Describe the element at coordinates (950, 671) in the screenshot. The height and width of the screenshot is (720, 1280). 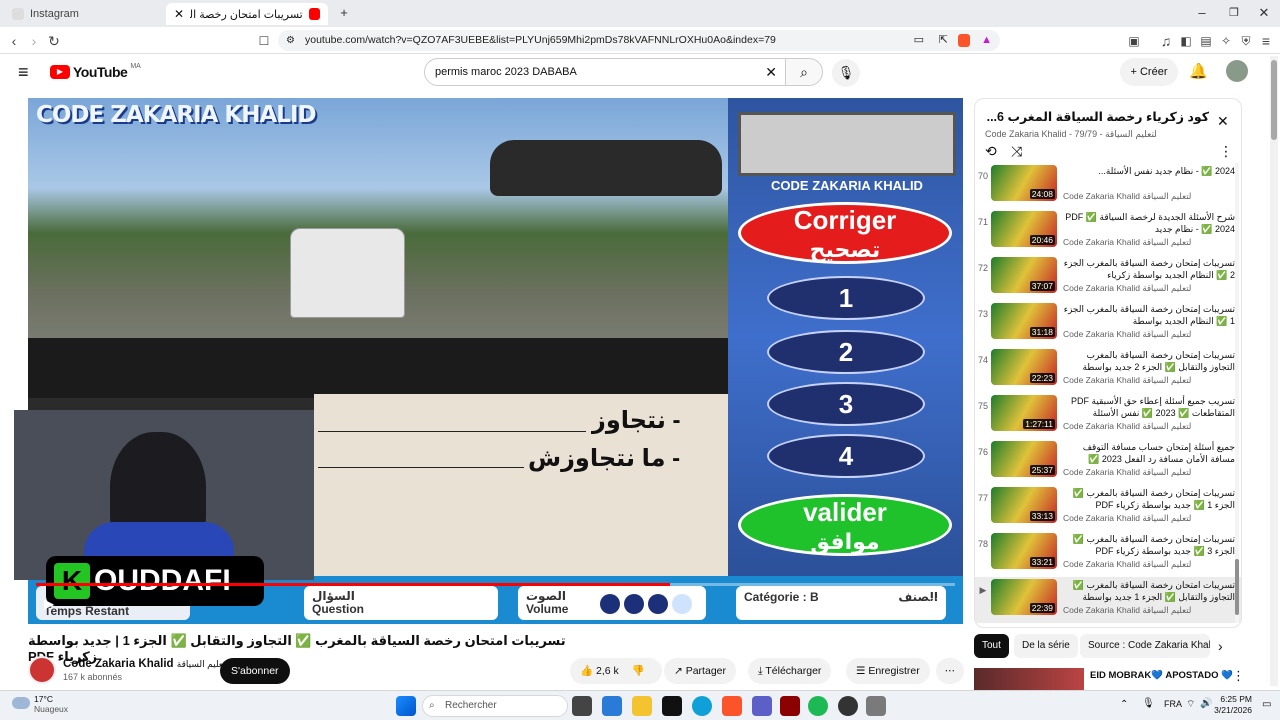
I see `more-actions-icon: ⋯` at that location.